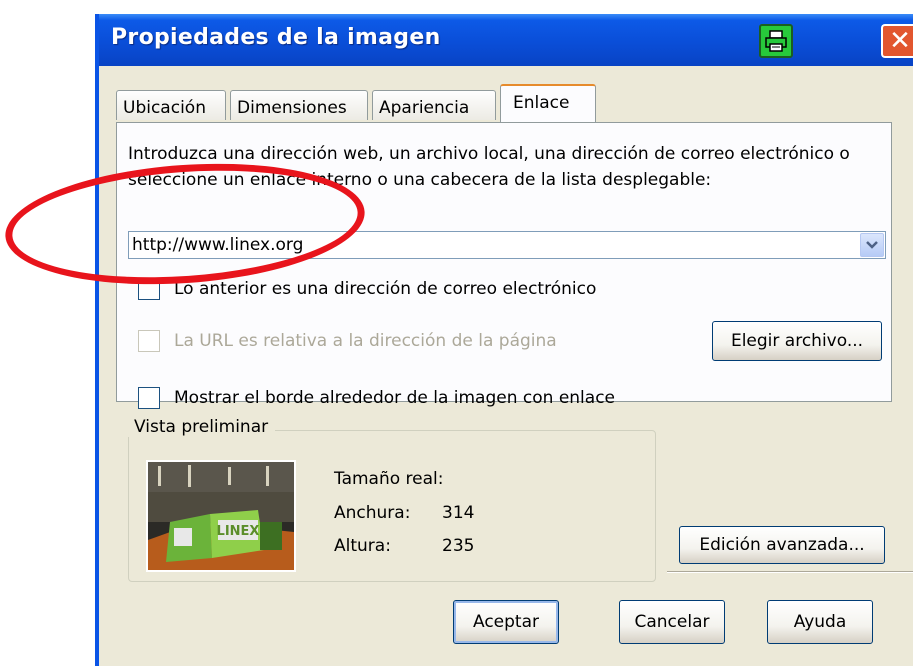  Describe the element at coordinates (149, 341) in the screenshot. I see `relative-url-checkbox` at that location.